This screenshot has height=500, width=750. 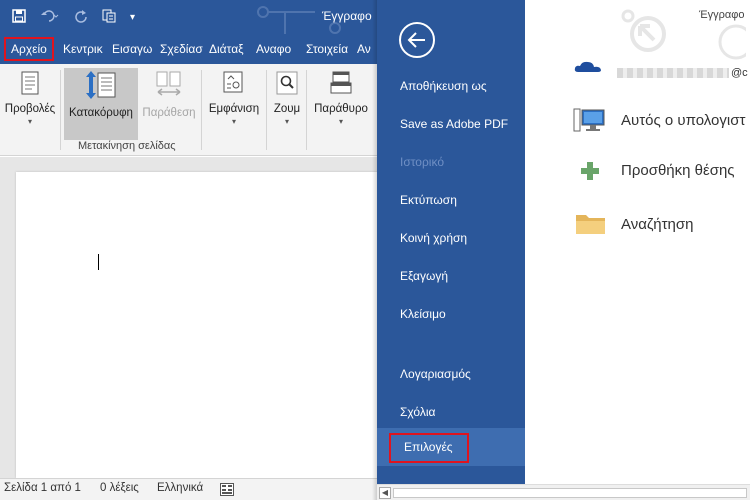 I want to click on tab-layout: Διάταξ, so click(x=226, y=49).